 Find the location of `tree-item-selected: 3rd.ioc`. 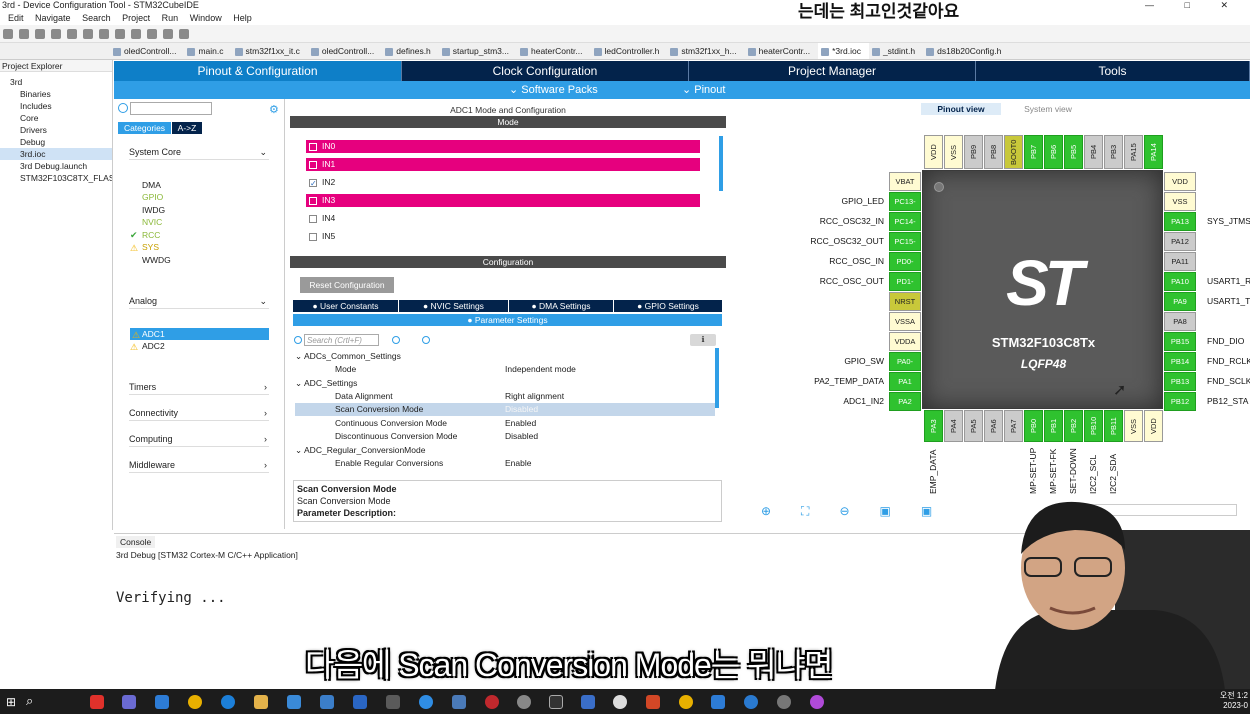

tree-item-selected: 3rd.ioc is located at coordinates (56, 154).